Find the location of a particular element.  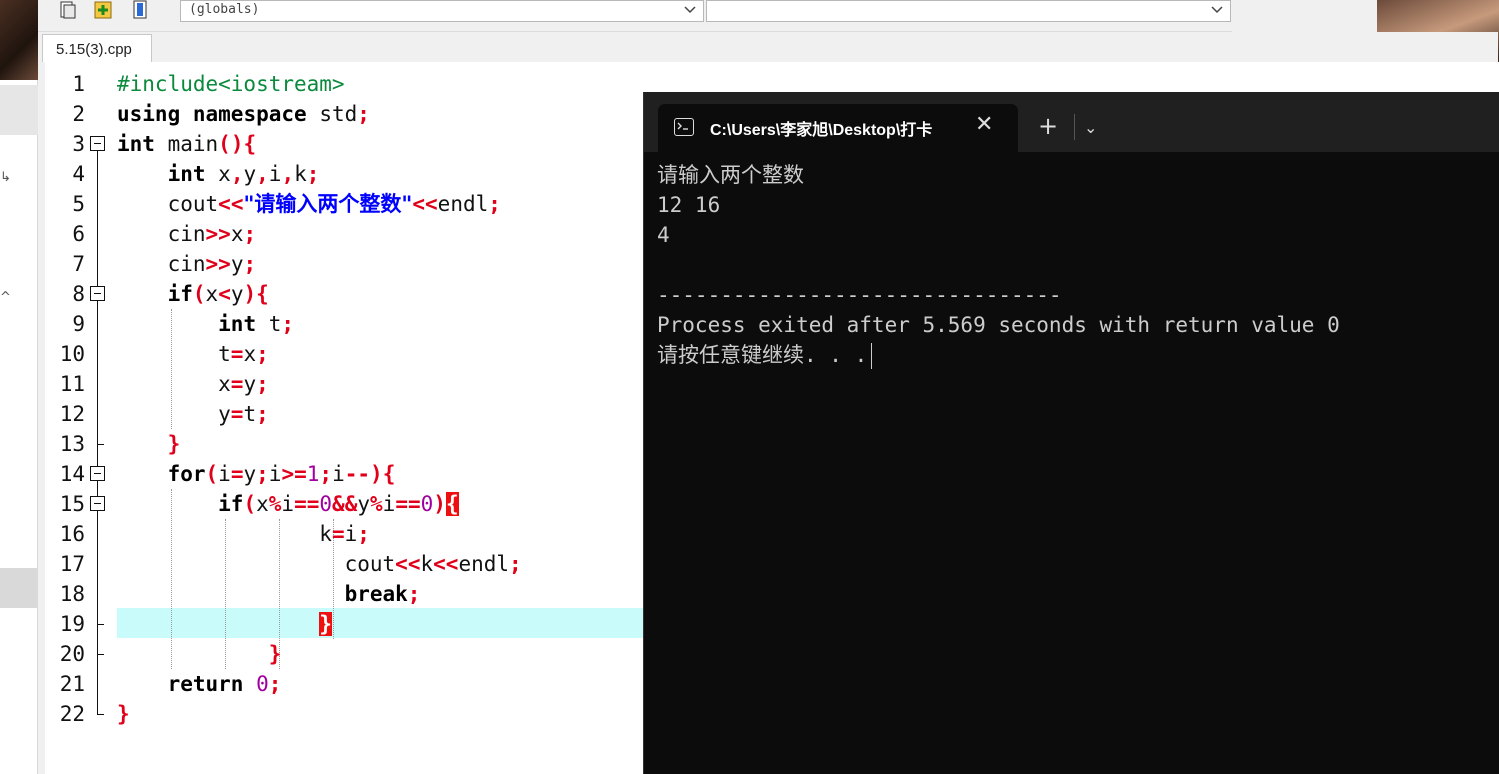

line-number: 11 is located at coordinates (72, 384).